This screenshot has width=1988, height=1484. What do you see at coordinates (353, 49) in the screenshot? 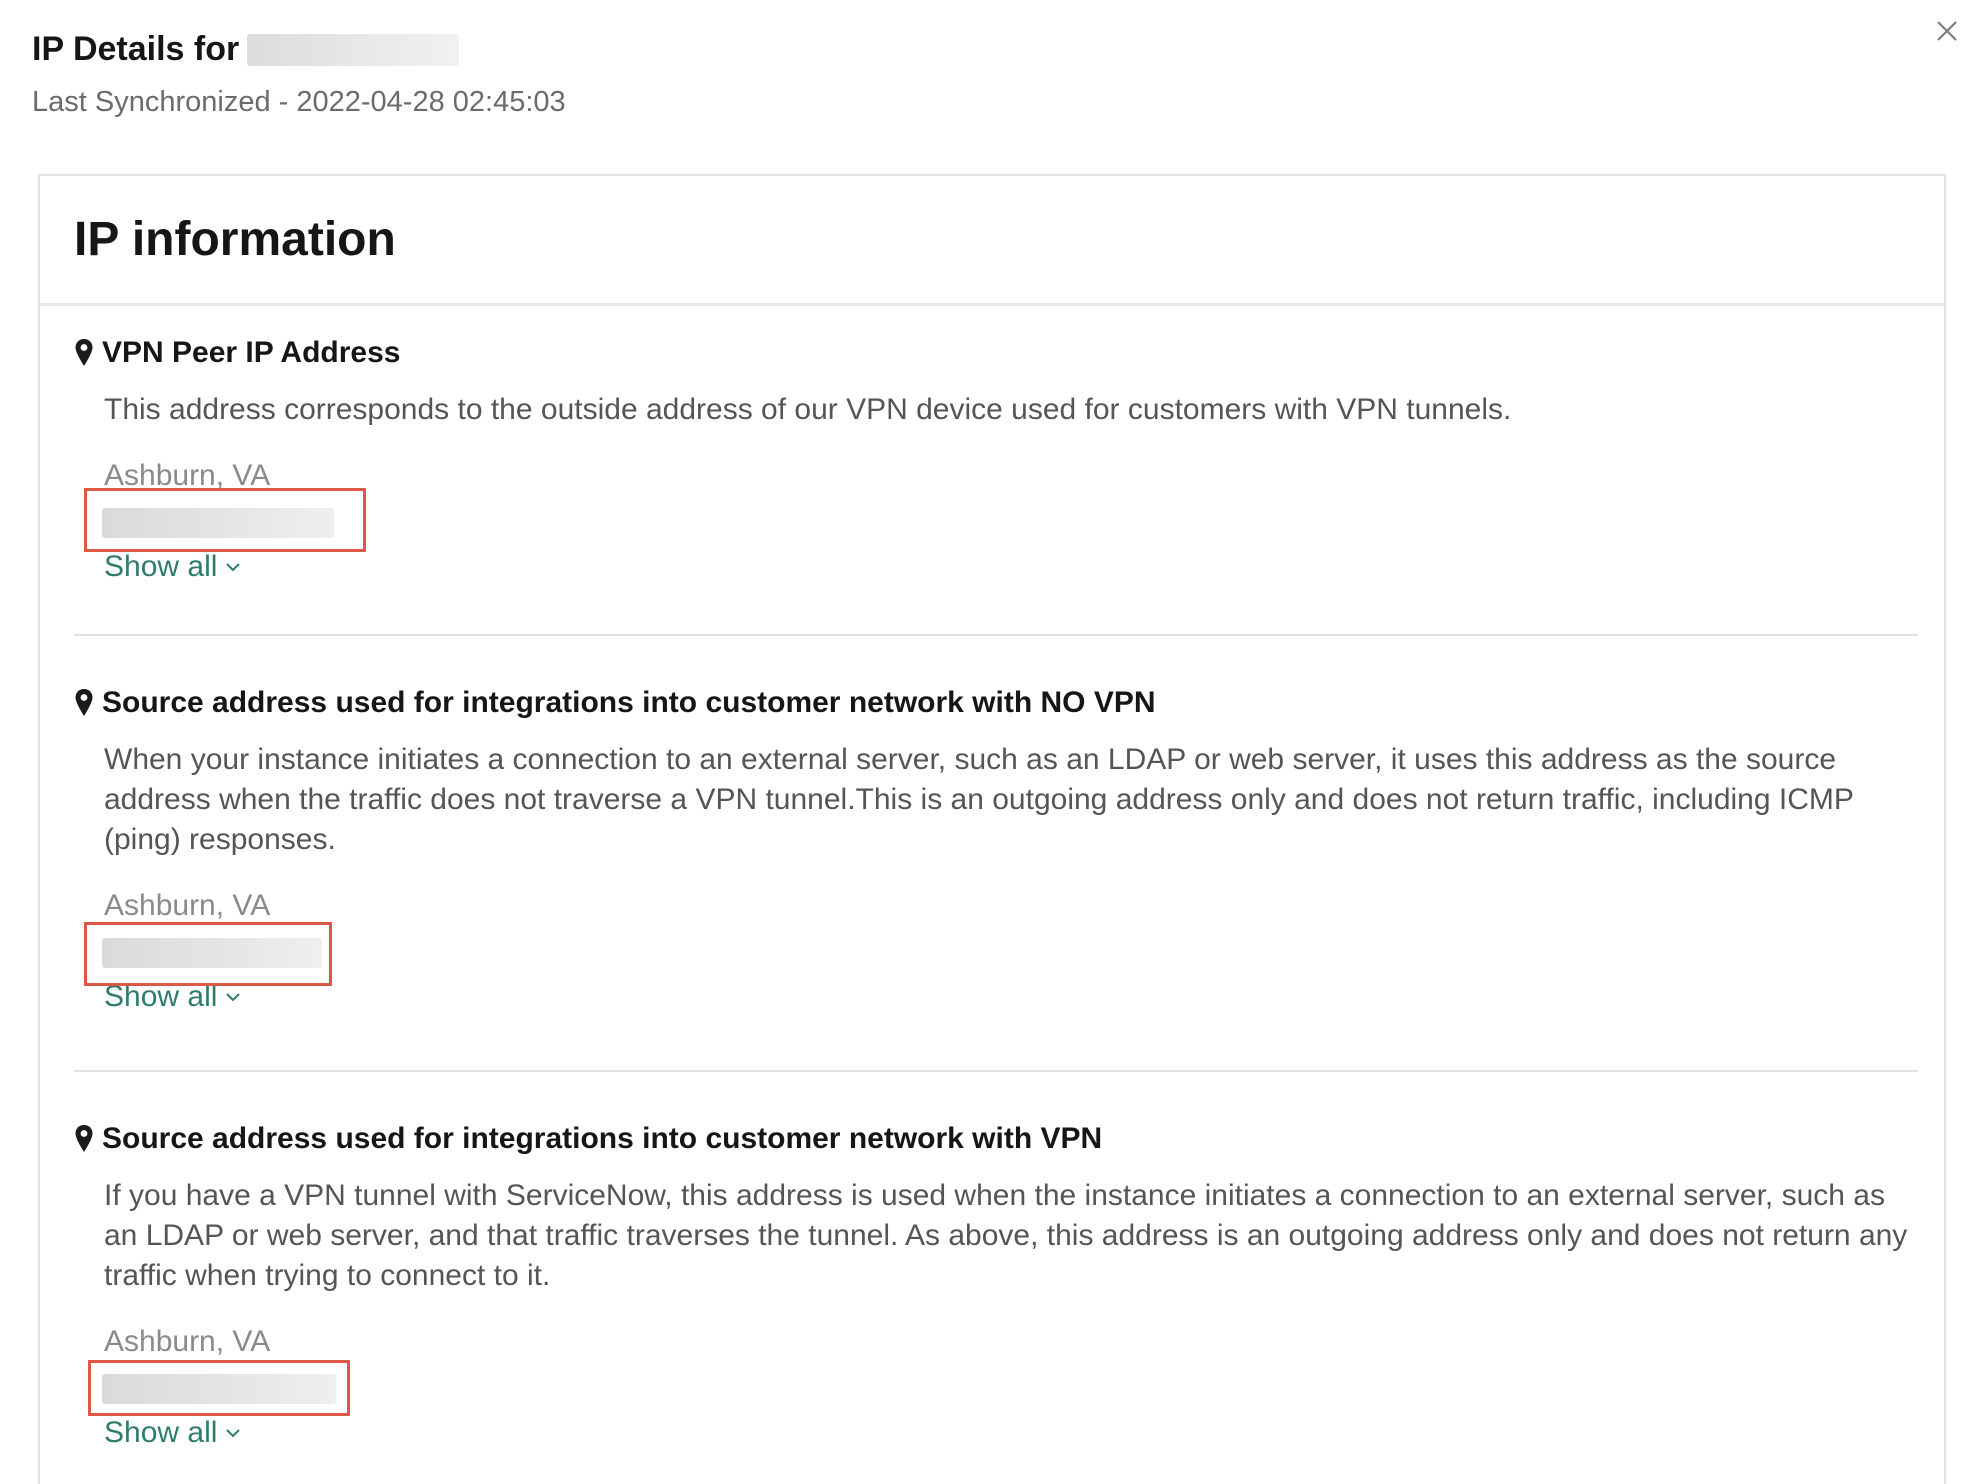
I see `redacted-instance-name` at bounding box center [353, 49].